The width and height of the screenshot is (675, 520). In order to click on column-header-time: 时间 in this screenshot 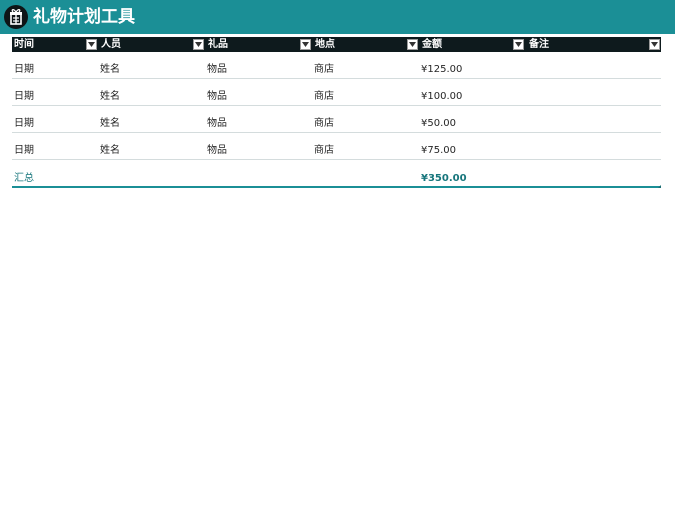, I will do `click(55, 44)`.